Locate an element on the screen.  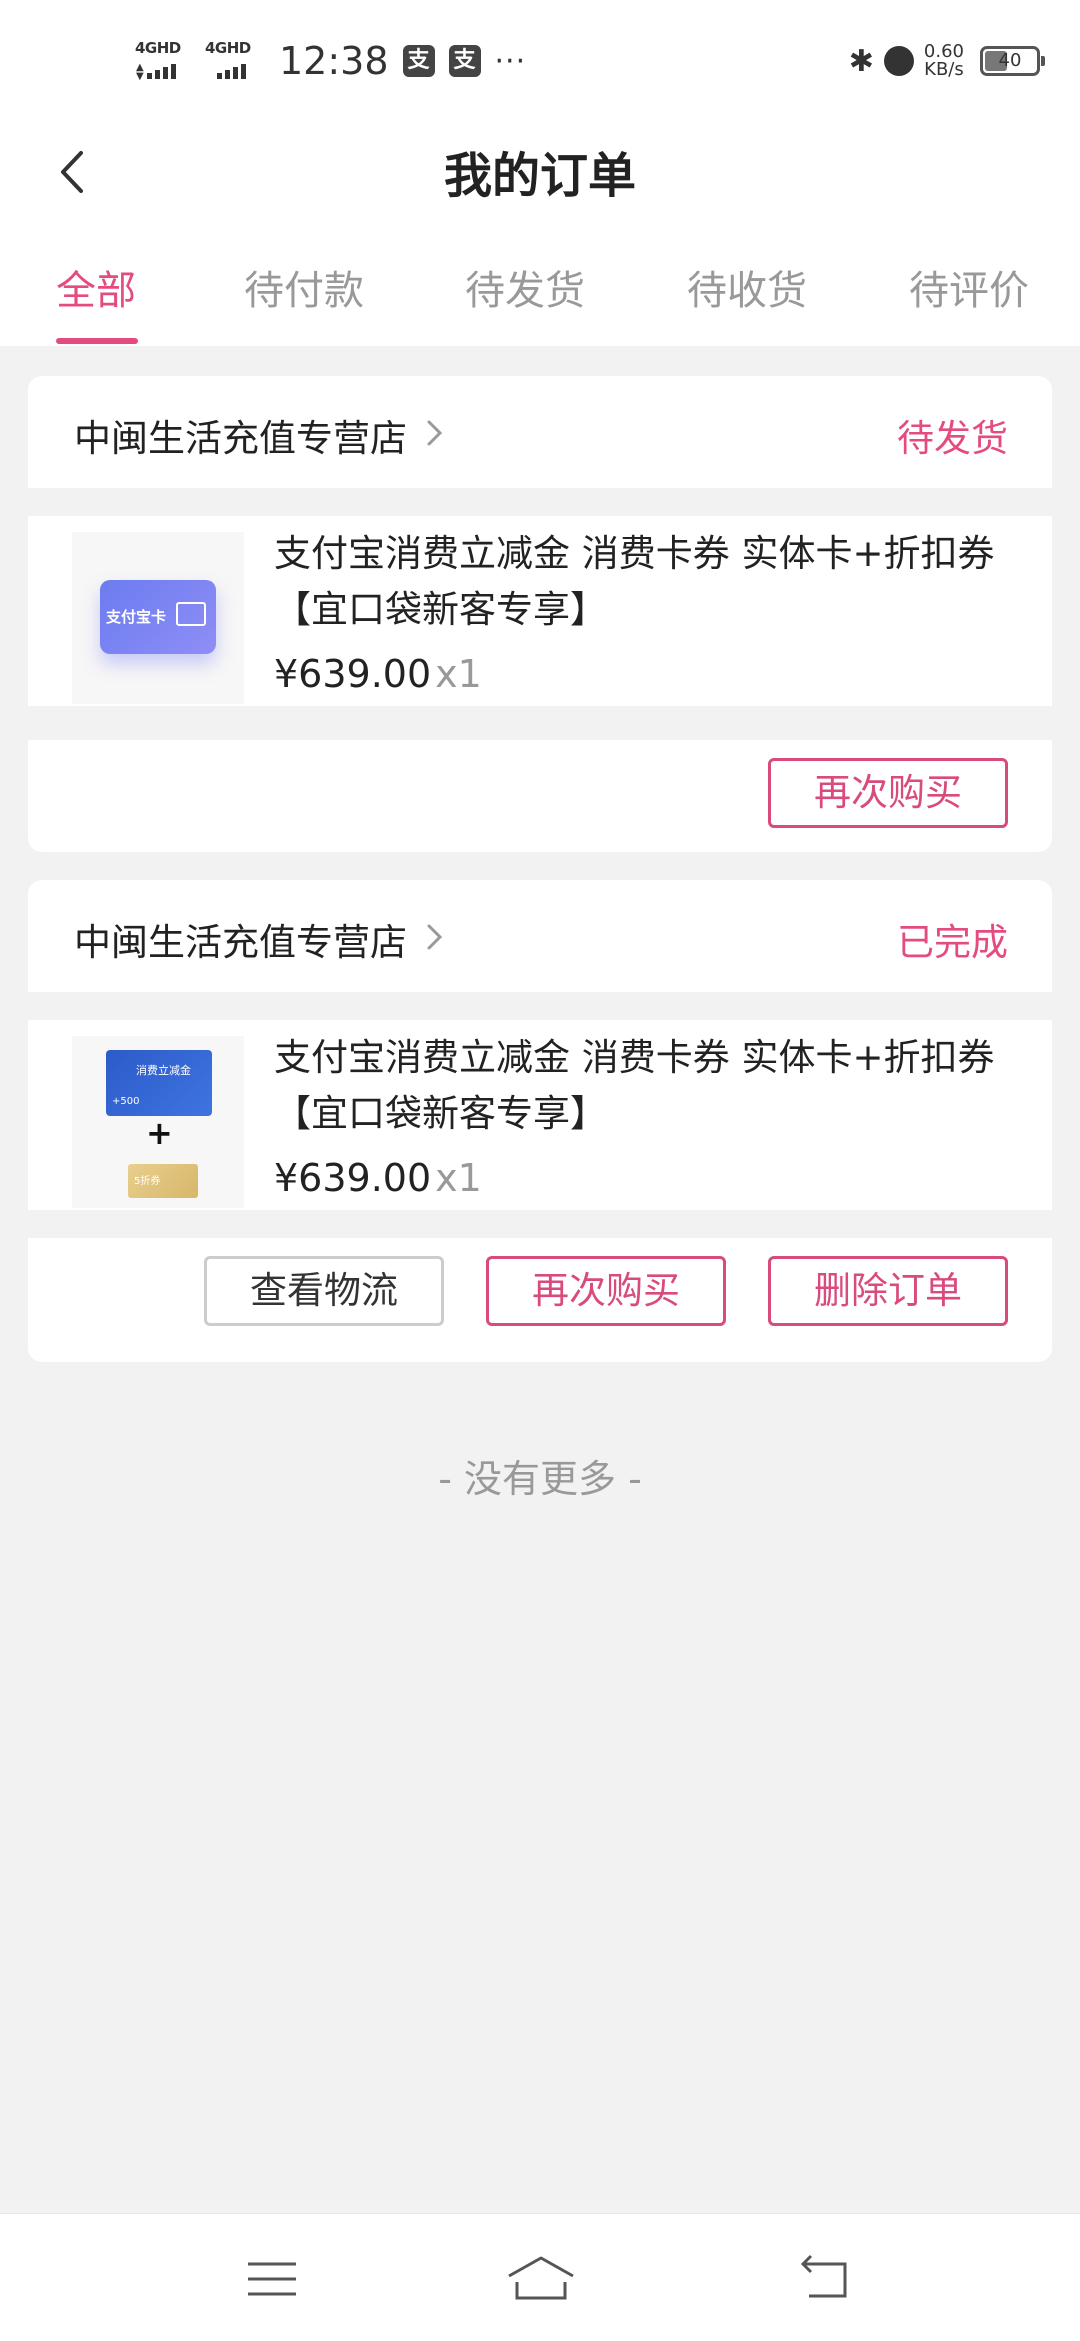
system-nav-bar is located at coordinates (540, 2277).